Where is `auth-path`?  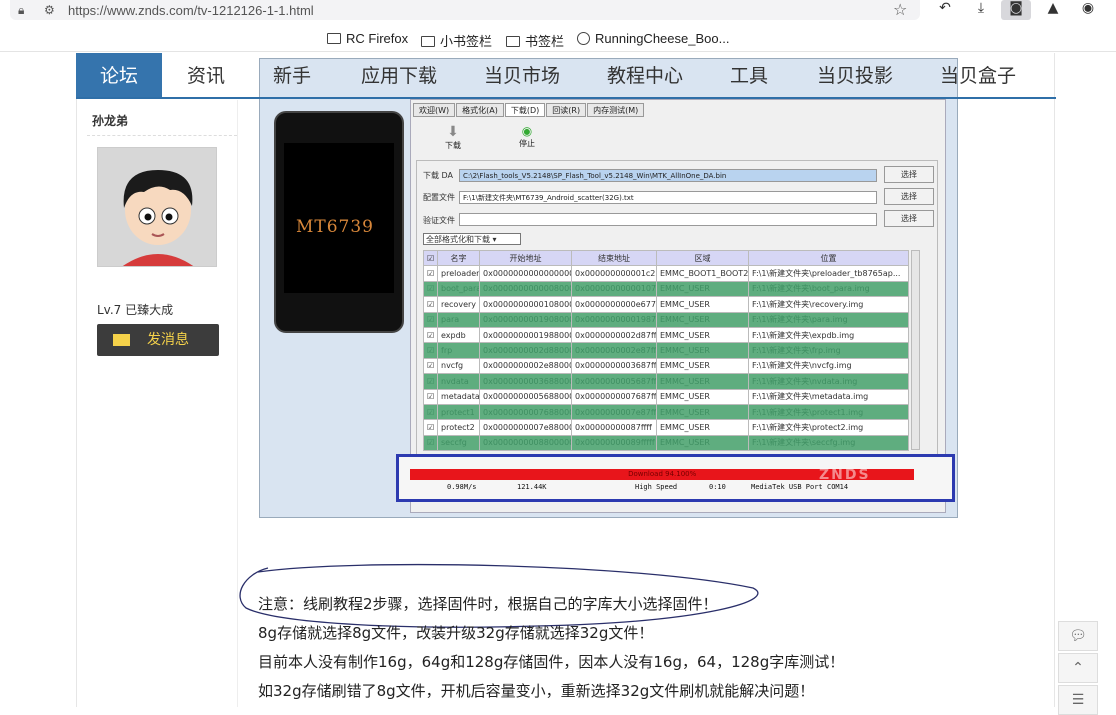 auth-path is located at coordinates (668, 219).